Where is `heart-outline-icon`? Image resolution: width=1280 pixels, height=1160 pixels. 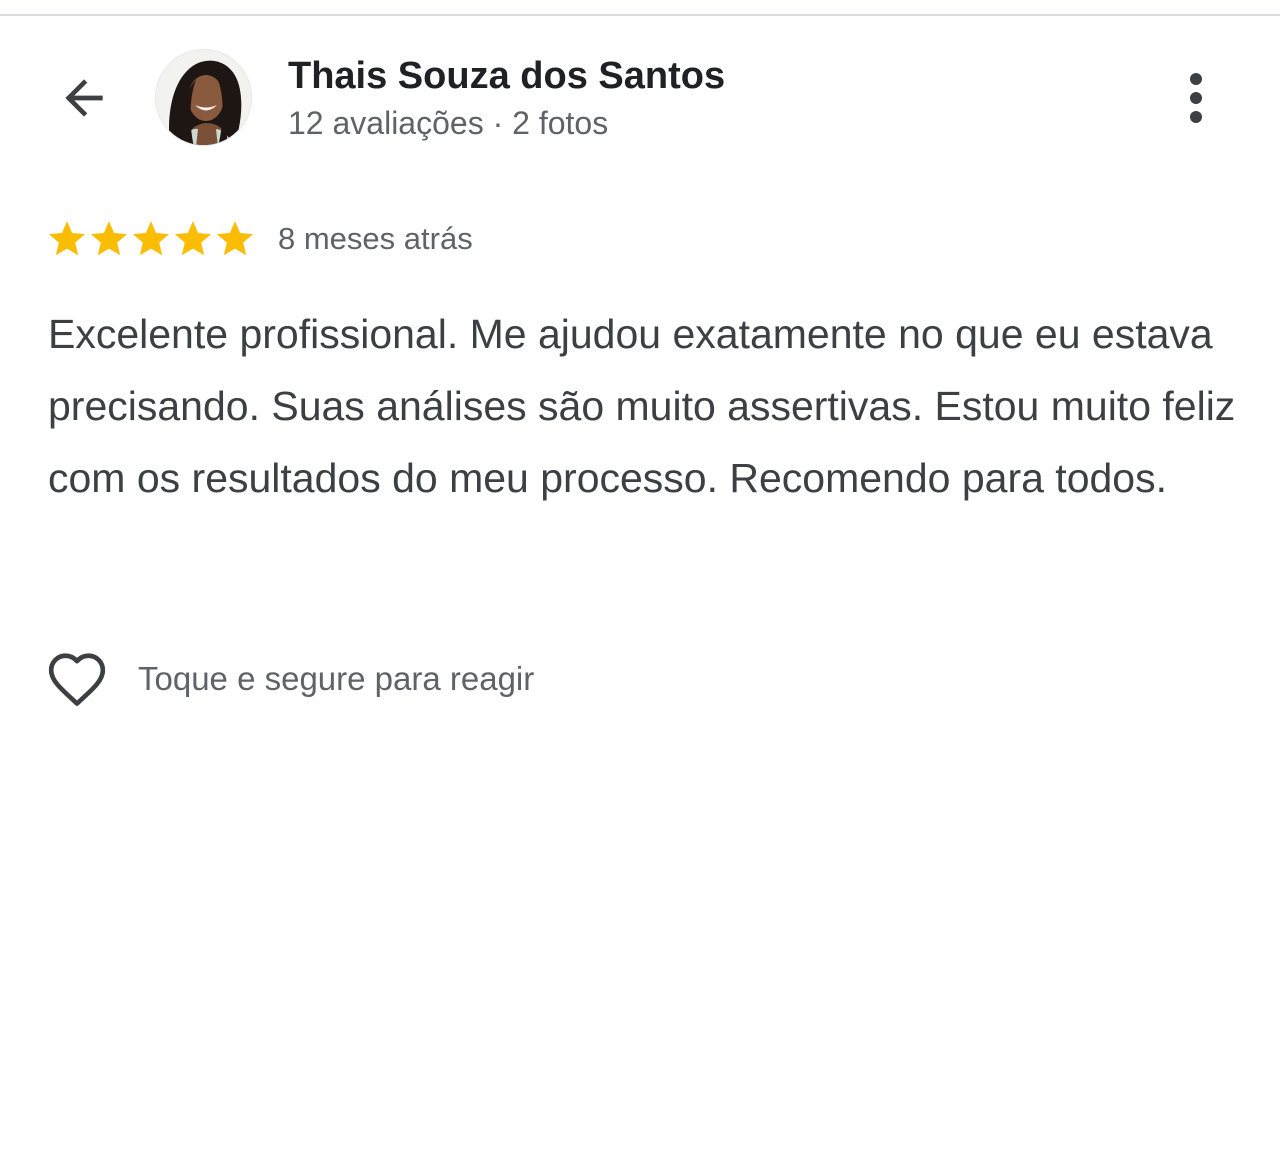 heart-outline-icon is located at coordinates (77, 679).